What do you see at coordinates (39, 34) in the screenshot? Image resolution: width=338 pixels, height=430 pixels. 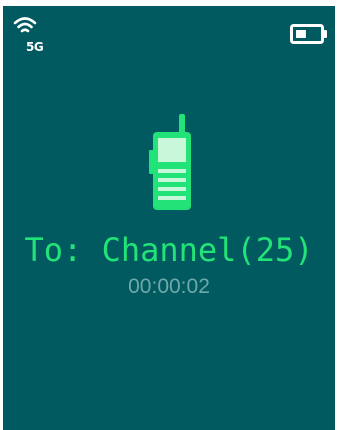 I see `signal-indicator: 5G` at bounding box center [39, 34].